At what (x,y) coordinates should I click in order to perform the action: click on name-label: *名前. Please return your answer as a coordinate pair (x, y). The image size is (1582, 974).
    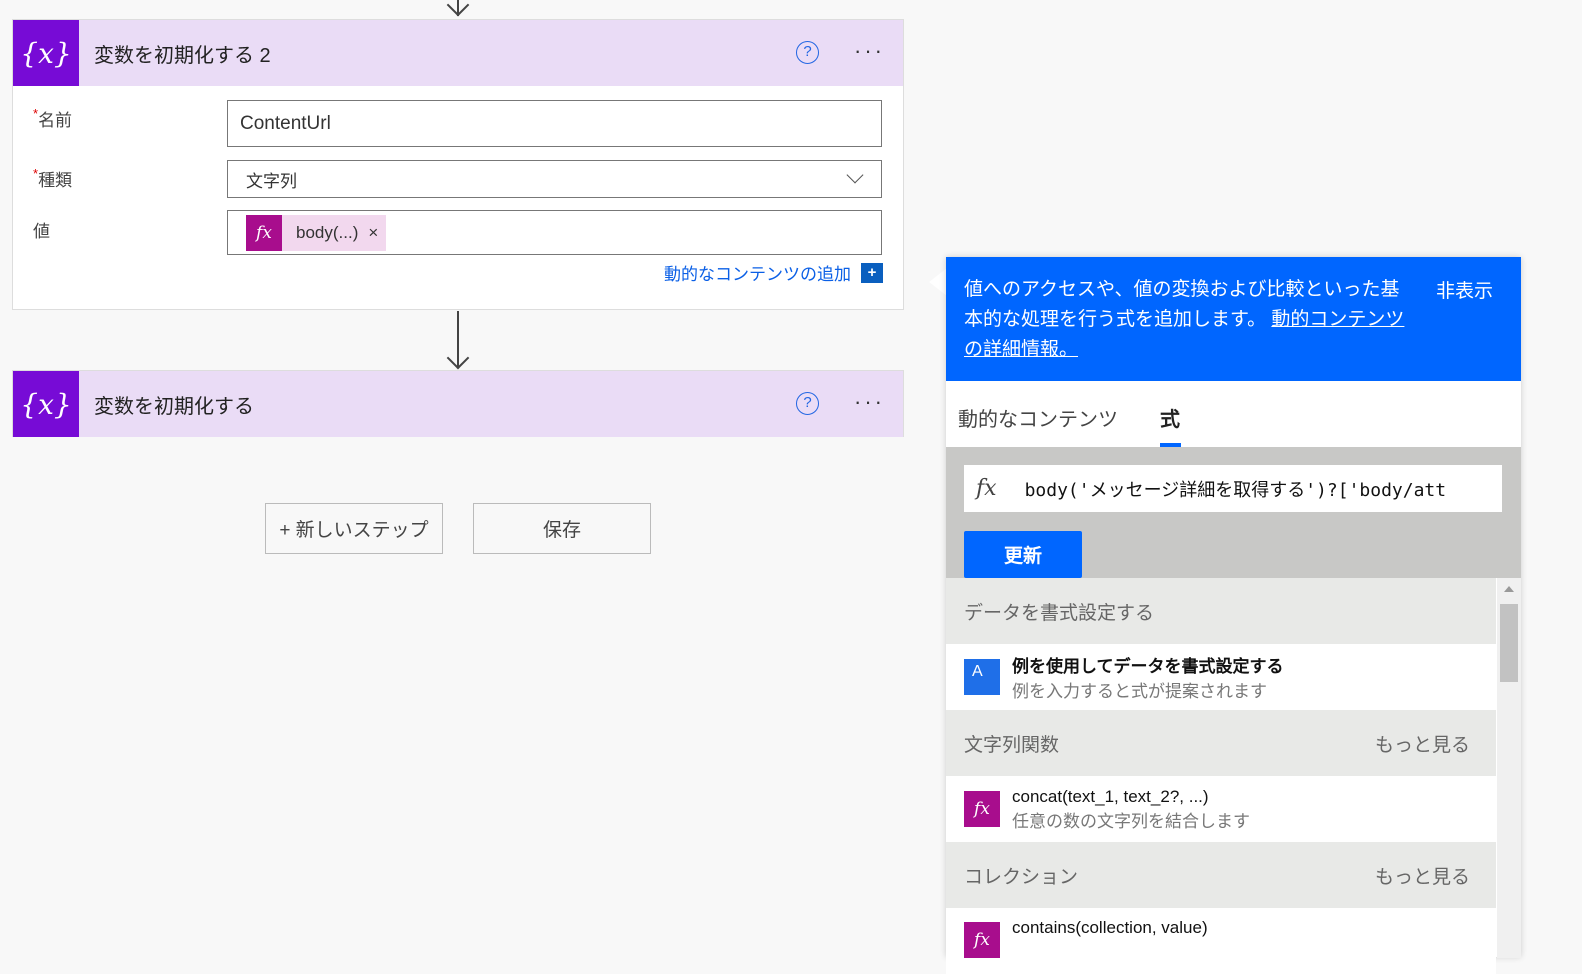
    Looking at the image, I should click on (52, 118).